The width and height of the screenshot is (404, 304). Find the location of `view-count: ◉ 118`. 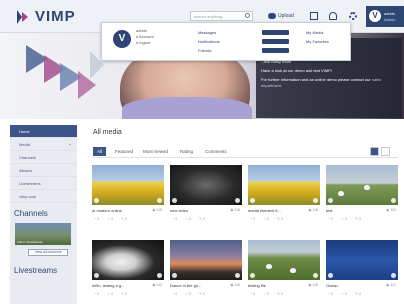

view-count: ◉ 118 is located at coordinates (313, 285).